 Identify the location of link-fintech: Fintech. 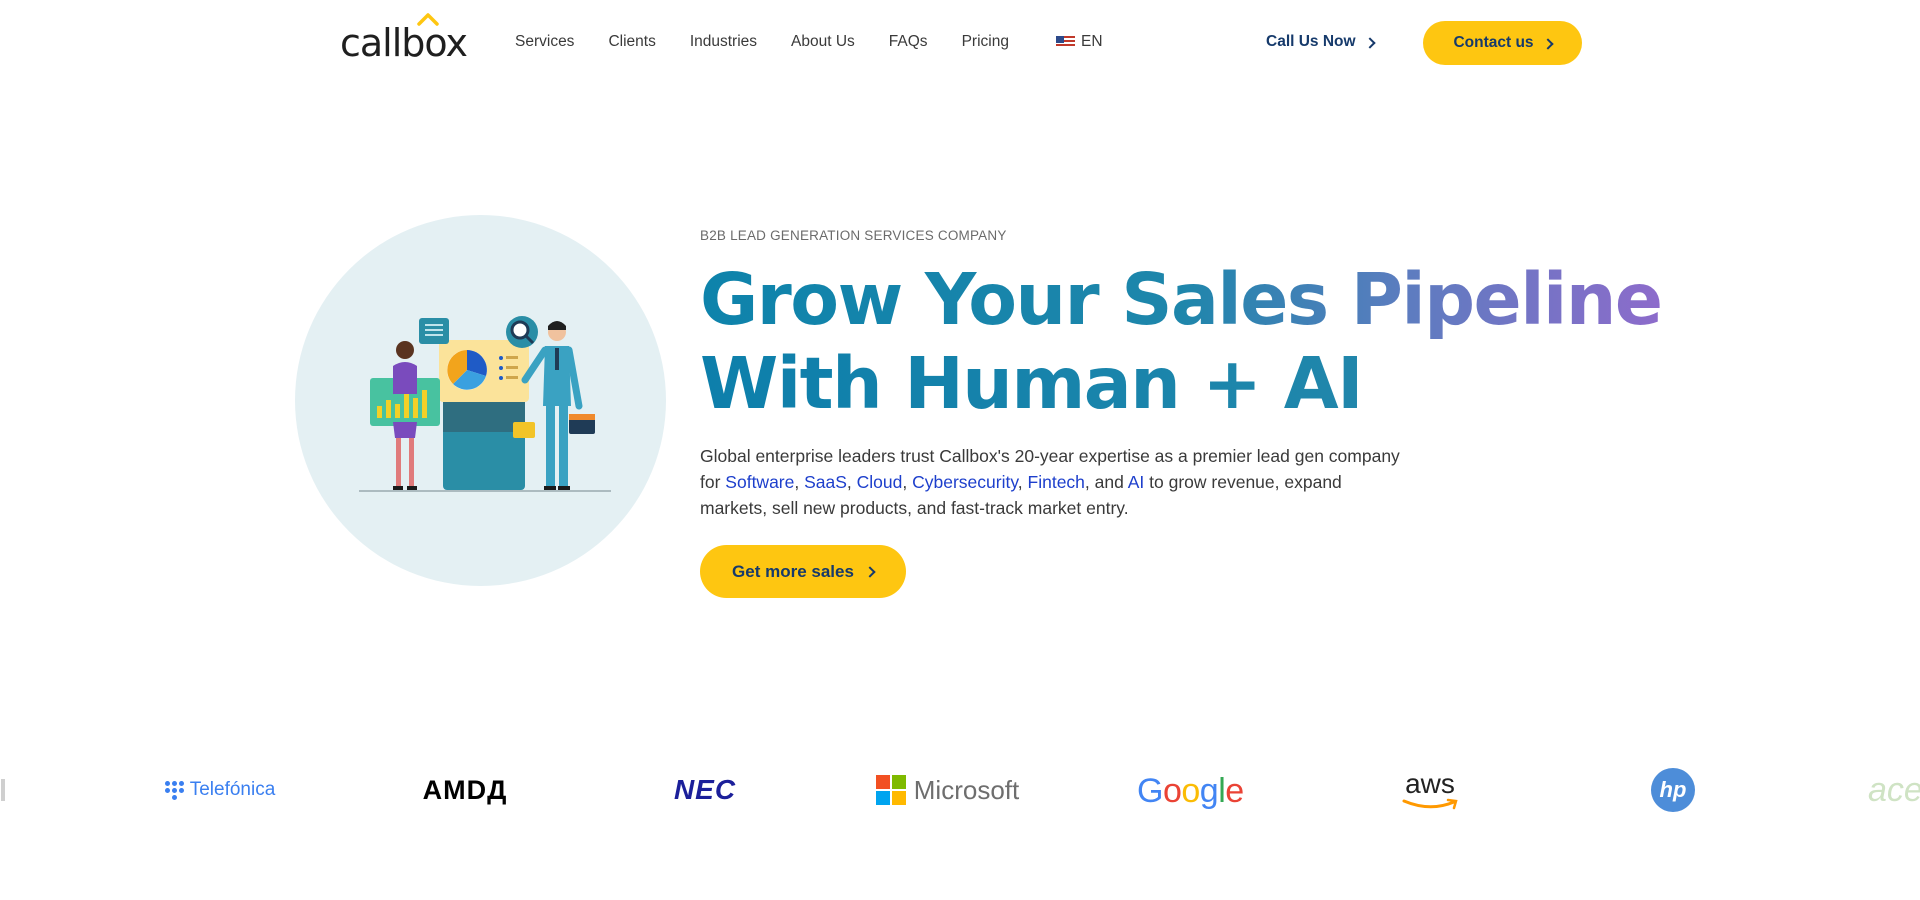
(1056, 482).